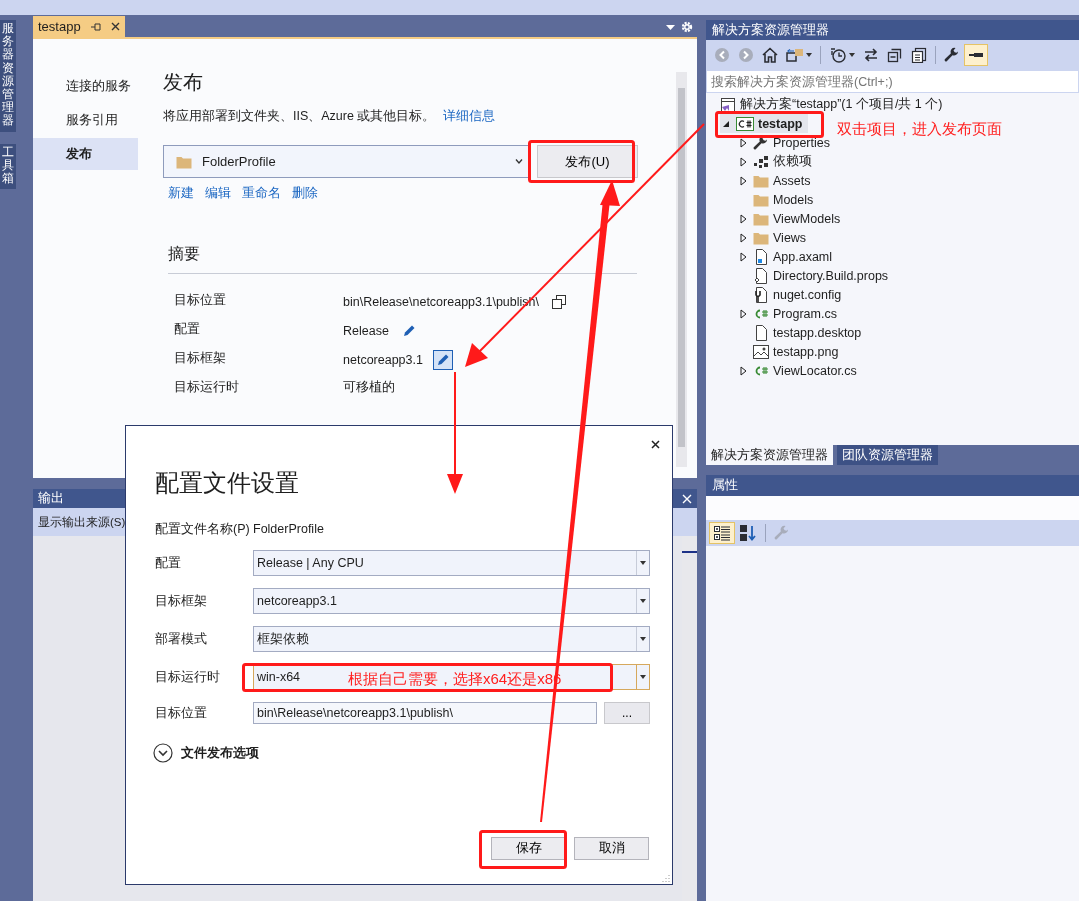 This screenshot has width=1079, height=901. Describe the element at coordinates (8, 76) in the screenshot. I see `side-tab: 服务器资源管理器` at that location.